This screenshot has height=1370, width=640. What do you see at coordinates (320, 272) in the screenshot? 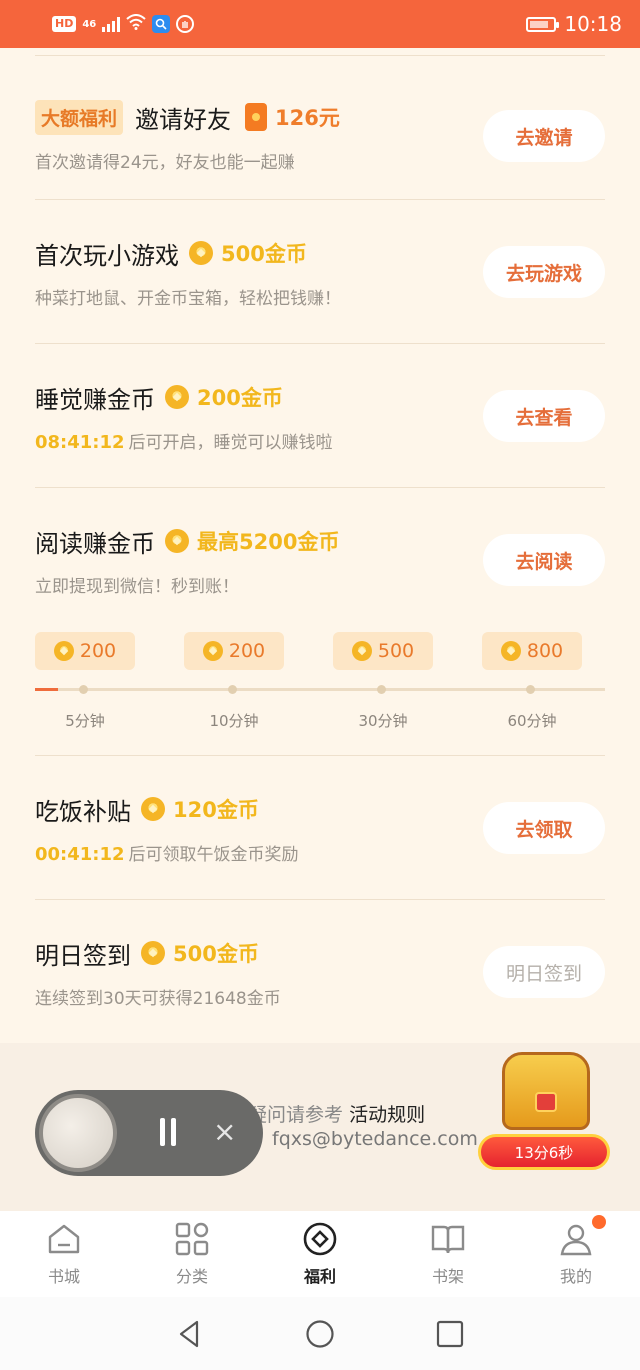
I see `task-mini-game: 首次玩小游戏 500金币 种菜打地鼠、开金币宝箱，轻松把钱赚！ 去玩游戏` at bounding box center [320, 272].